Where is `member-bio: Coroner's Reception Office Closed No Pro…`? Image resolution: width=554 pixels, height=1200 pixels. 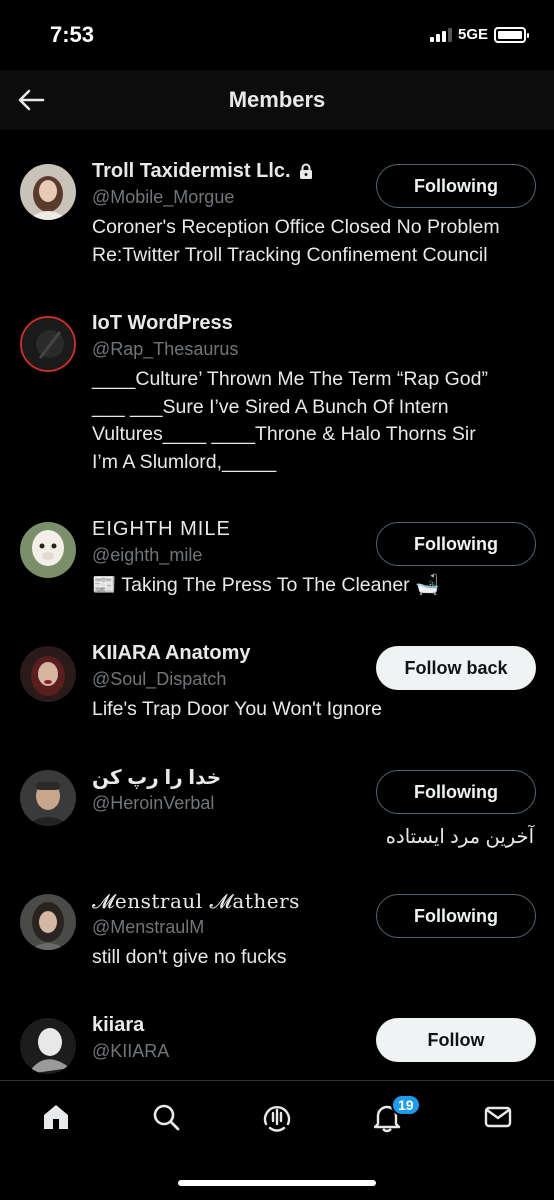
member-bio: Coroner's Reception Office Closed No Pro… is located at coordinates (296, 241).